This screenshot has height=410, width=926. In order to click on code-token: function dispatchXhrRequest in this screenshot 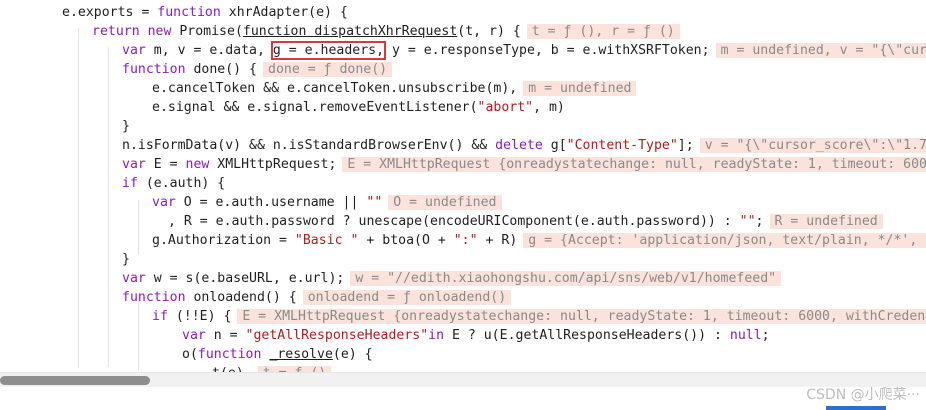, I will do `click(350, 31)`.